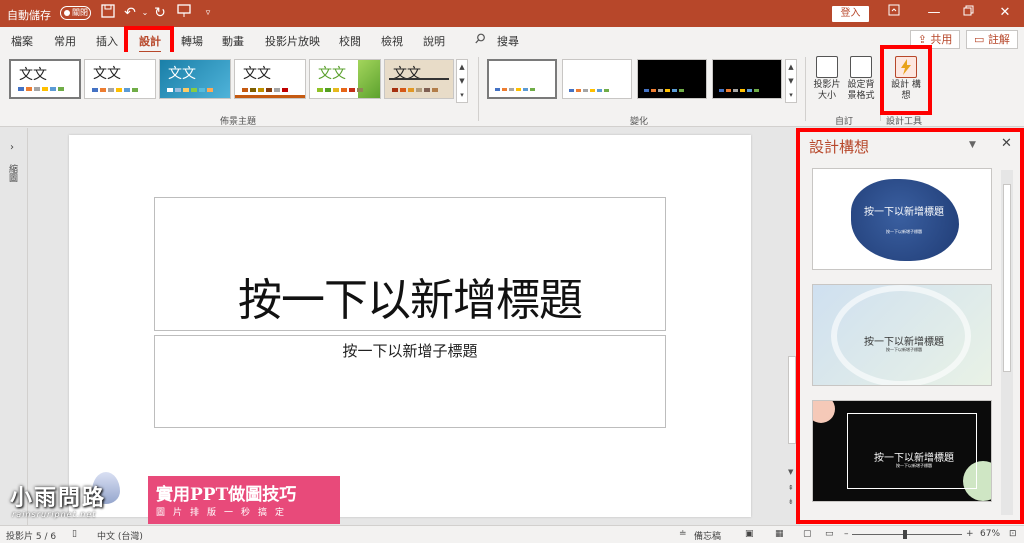  Describe the element at coordinates (208, 13) in the screenshot. I see `customize-qat-icon: ▿` at that location.